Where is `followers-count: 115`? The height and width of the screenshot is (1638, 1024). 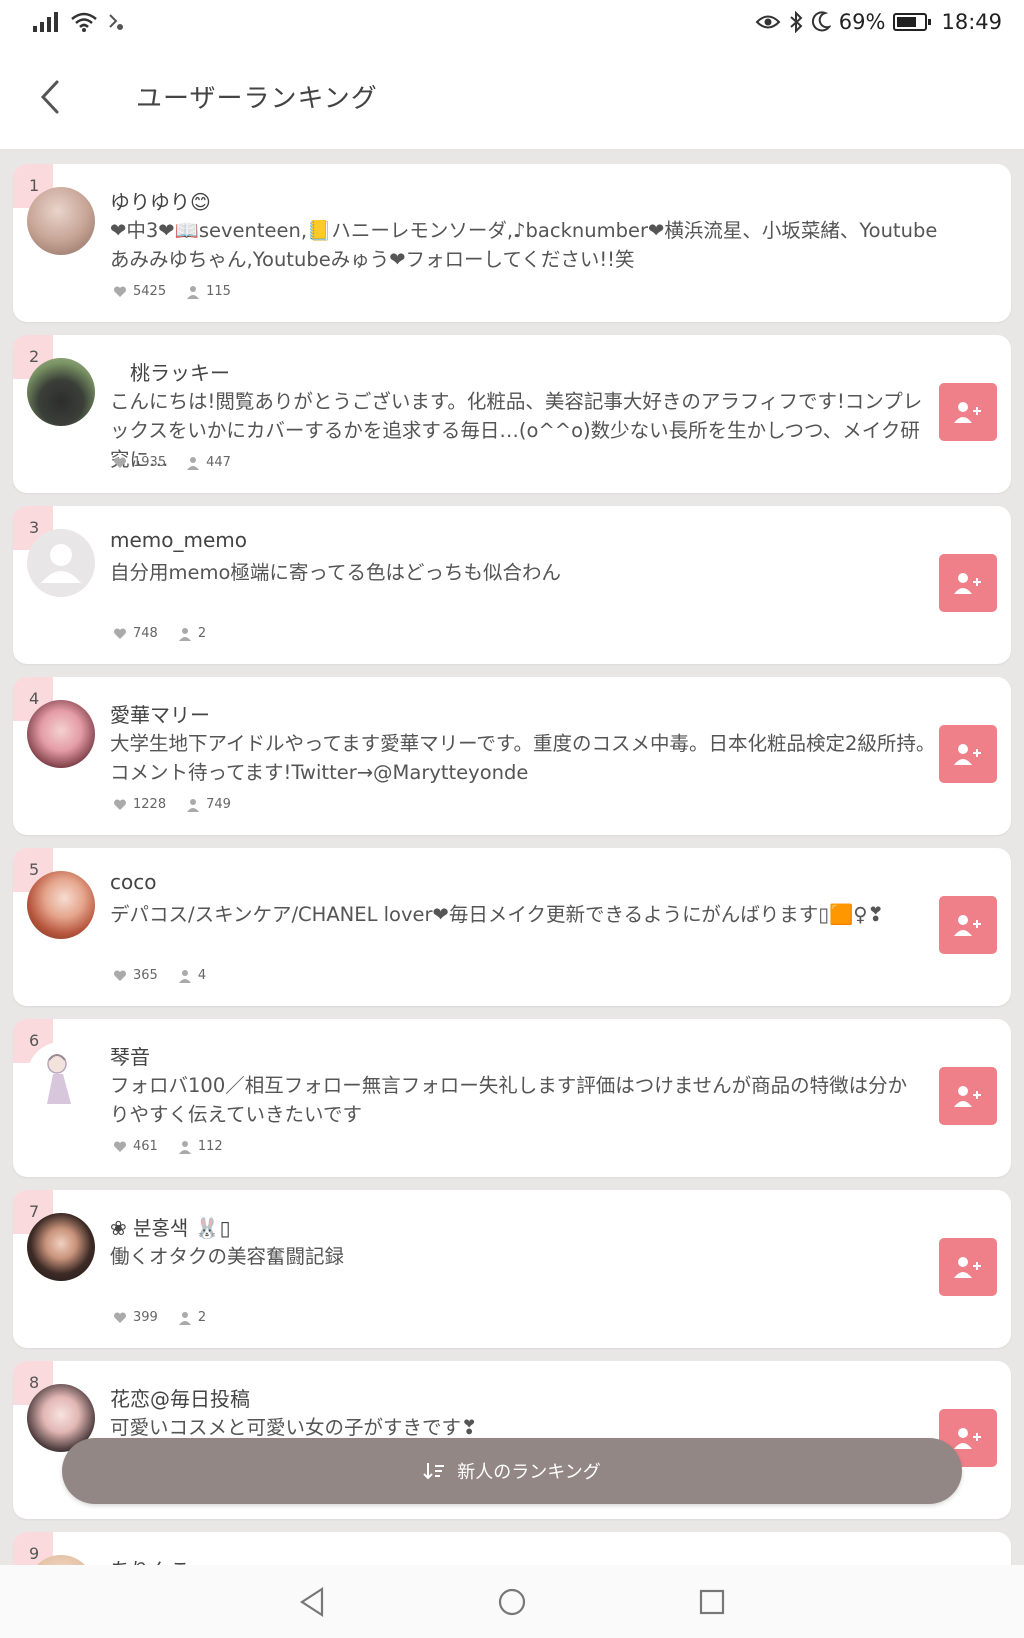
followers-count: 115 is located at coordinates (218, 291).